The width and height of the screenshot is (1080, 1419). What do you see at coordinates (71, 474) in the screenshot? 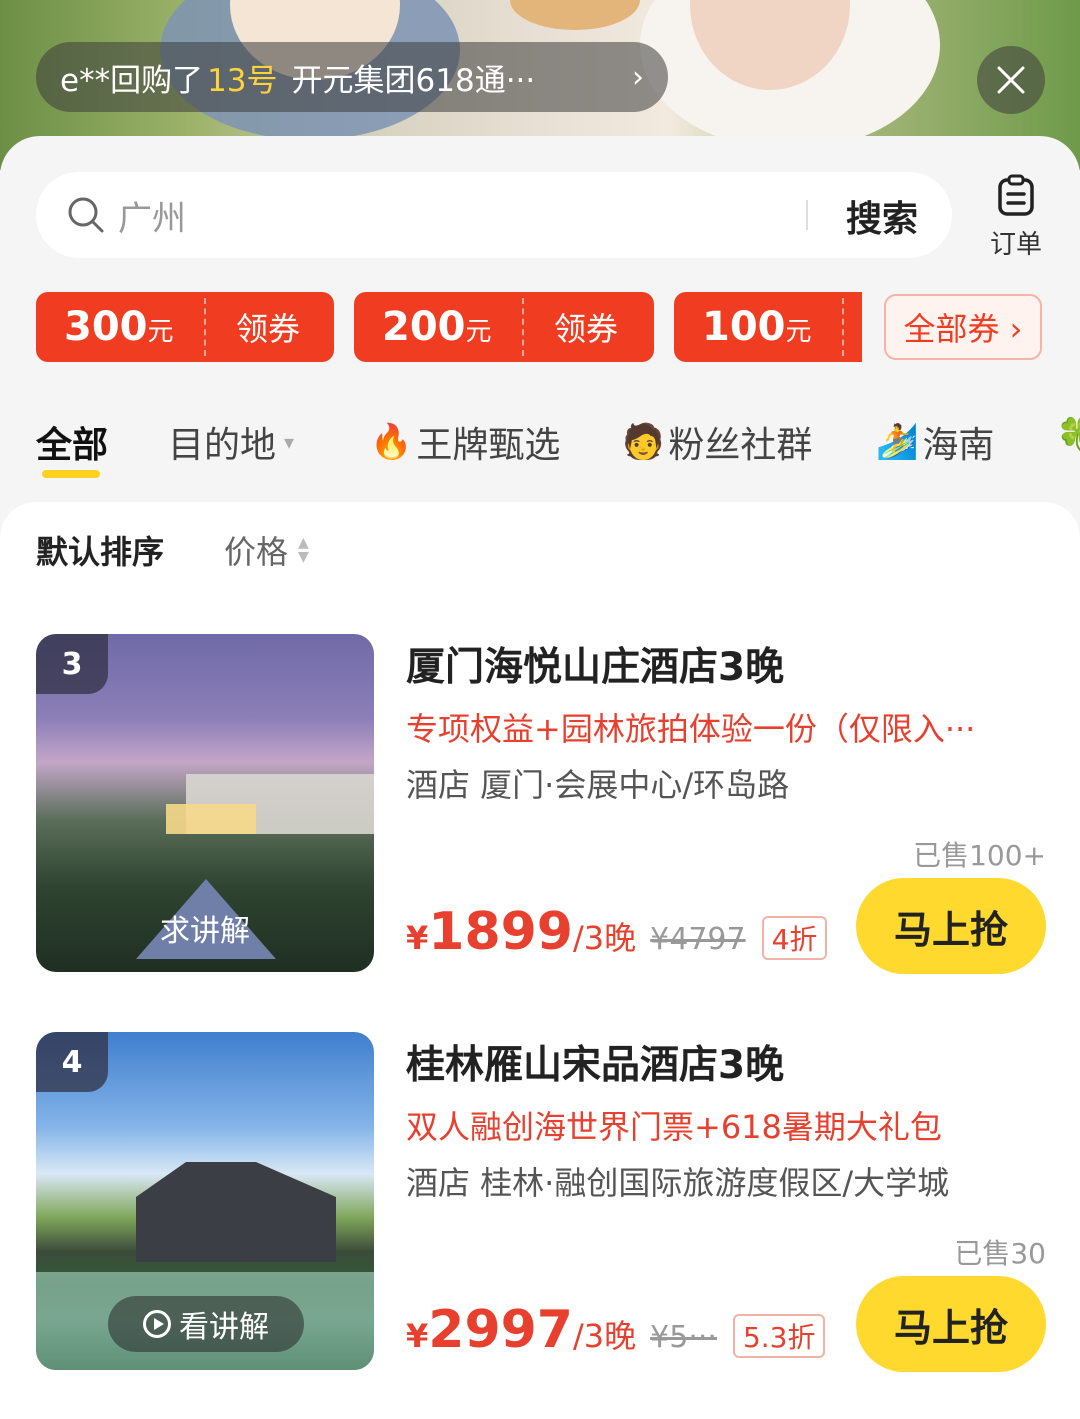
I see `tab-active-indicator` at bounding box center [71, 474].